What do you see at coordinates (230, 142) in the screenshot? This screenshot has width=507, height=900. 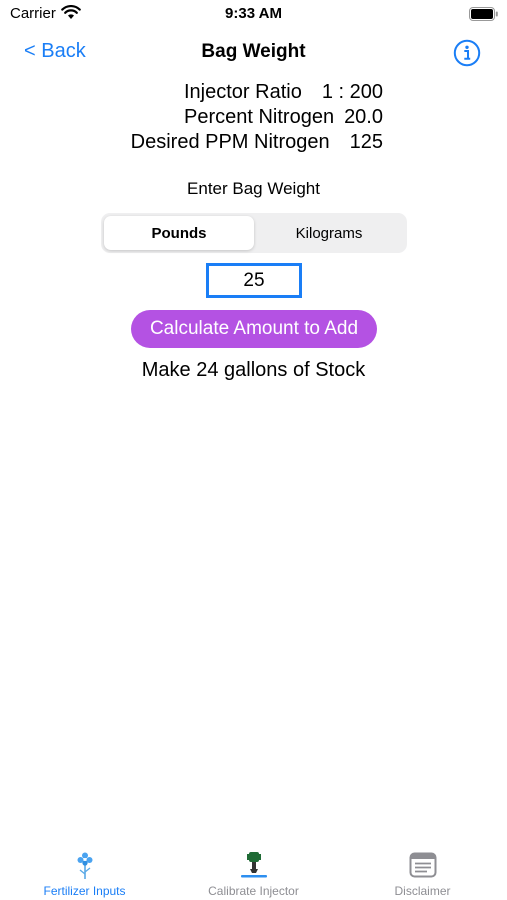 I see `desired-ppm-label: Desired PPM Nitrogen` at bounding box center [230, 142].